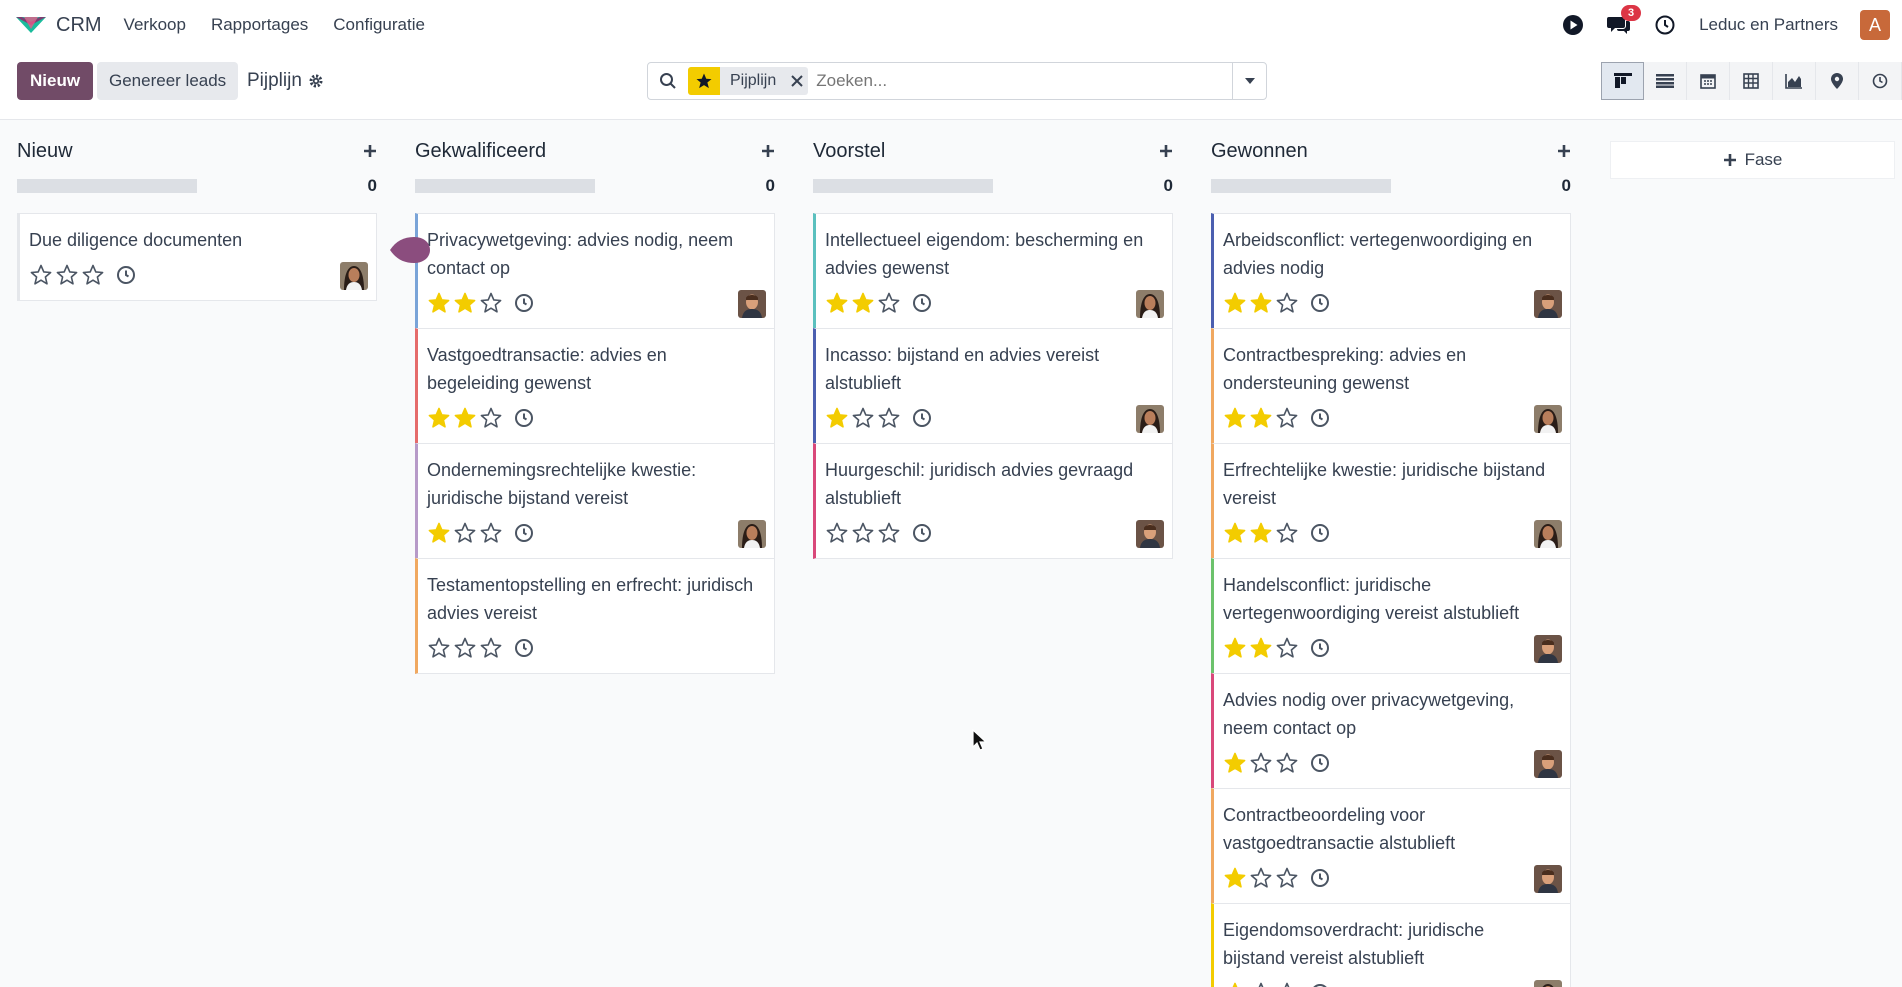  What do you see at coordinates (1665, 81) in the screenshot?
I see `list-view-button` at bounding box center [1665, 81].